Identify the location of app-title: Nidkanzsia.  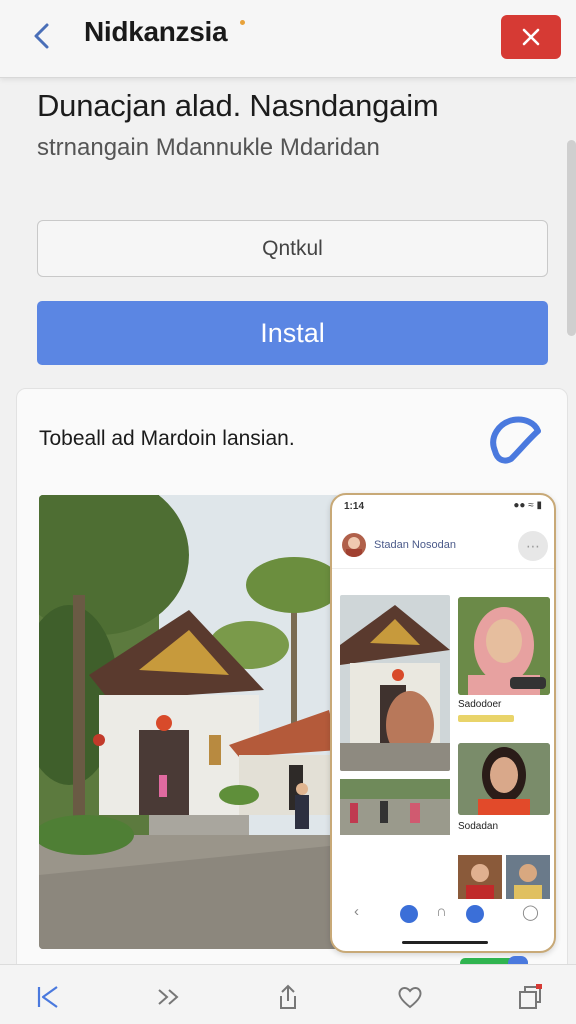
(156, 31).